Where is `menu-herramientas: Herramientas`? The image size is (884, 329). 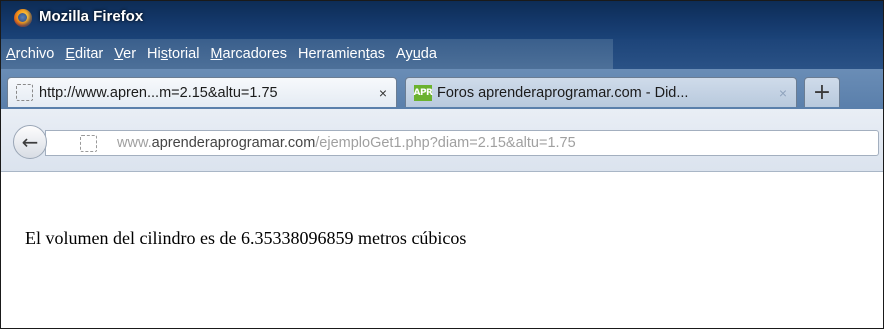
menu-herramientas: Herramientas is located at coordinates (342, 54).